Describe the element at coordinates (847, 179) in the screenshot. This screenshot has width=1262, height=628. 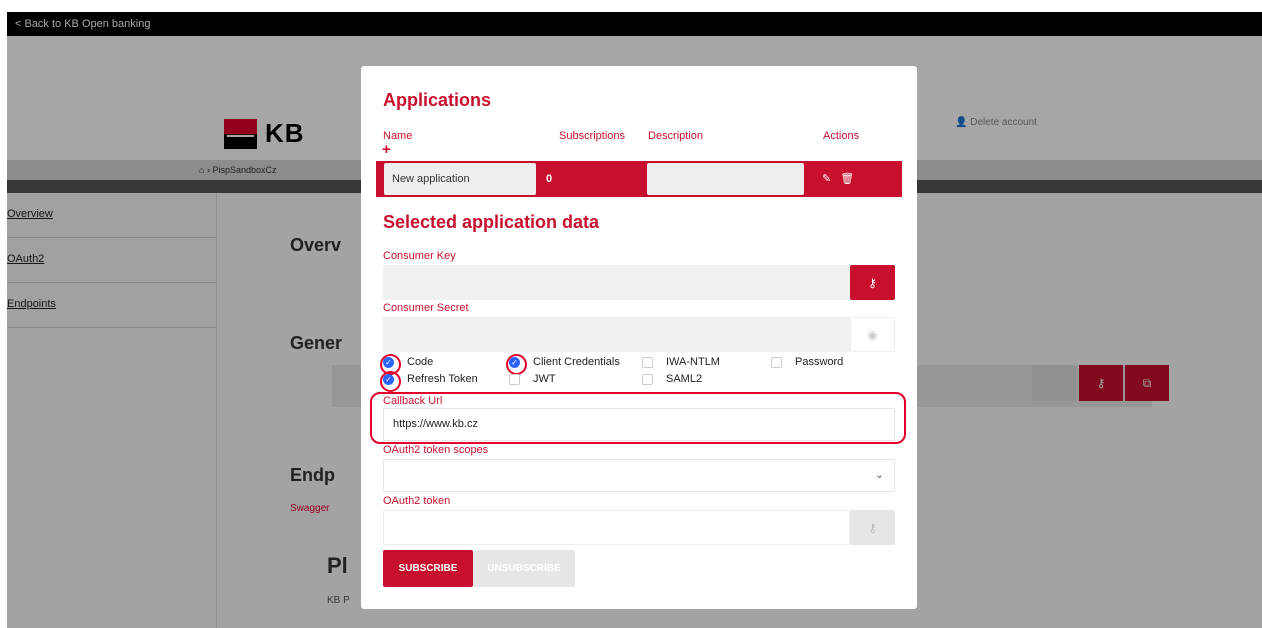
I see `trash-icon: 🗑` at that location.